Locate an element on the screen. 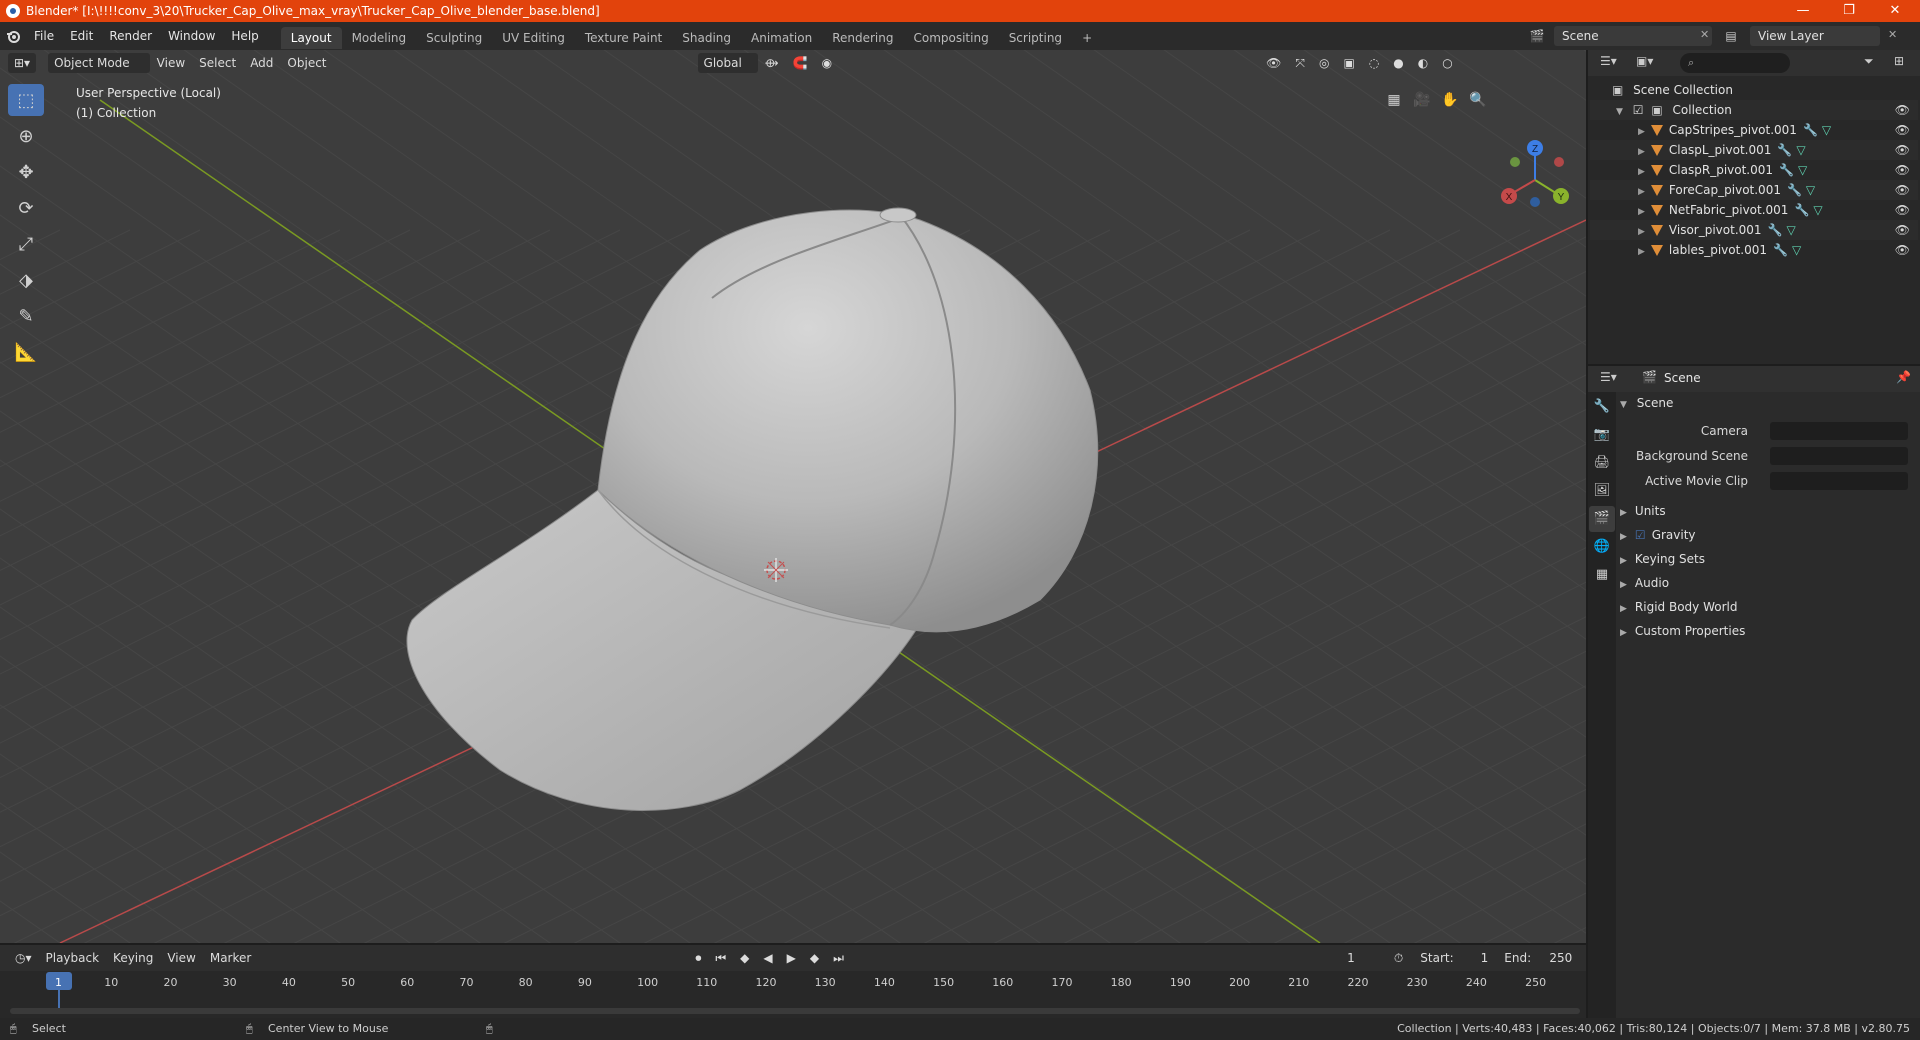  tab-modeling: Modeling is located at coordinates (379, 38).